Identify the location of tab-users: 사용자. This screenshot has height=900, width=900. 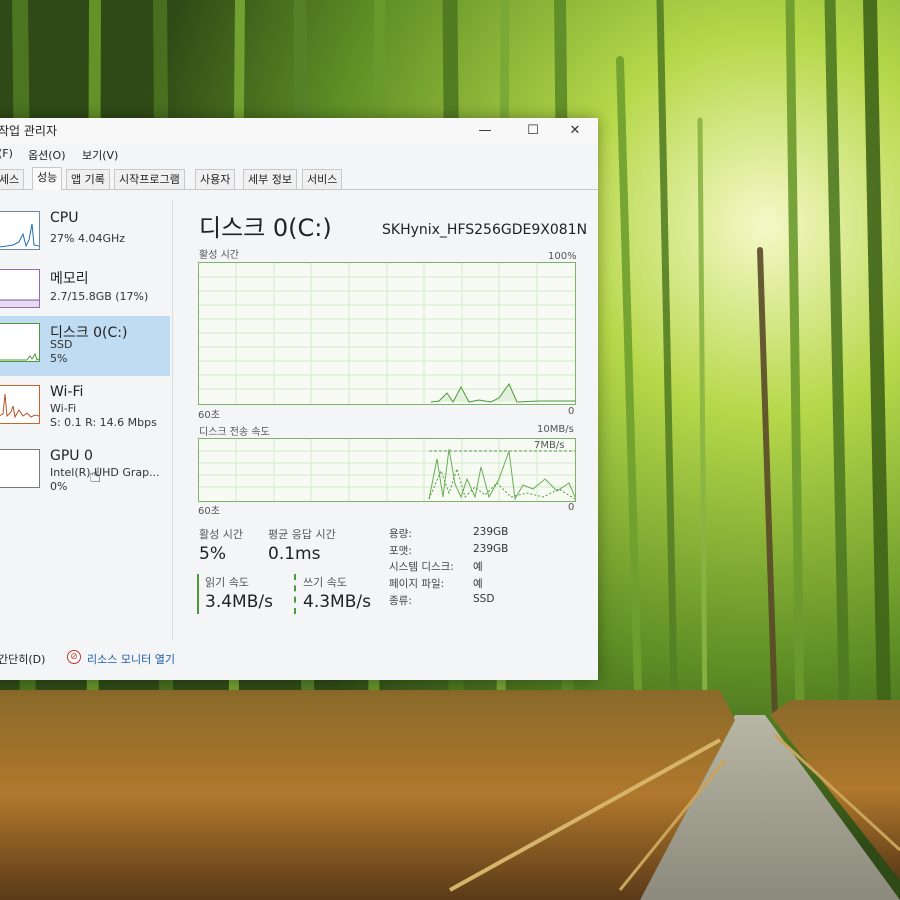
(215, 179).